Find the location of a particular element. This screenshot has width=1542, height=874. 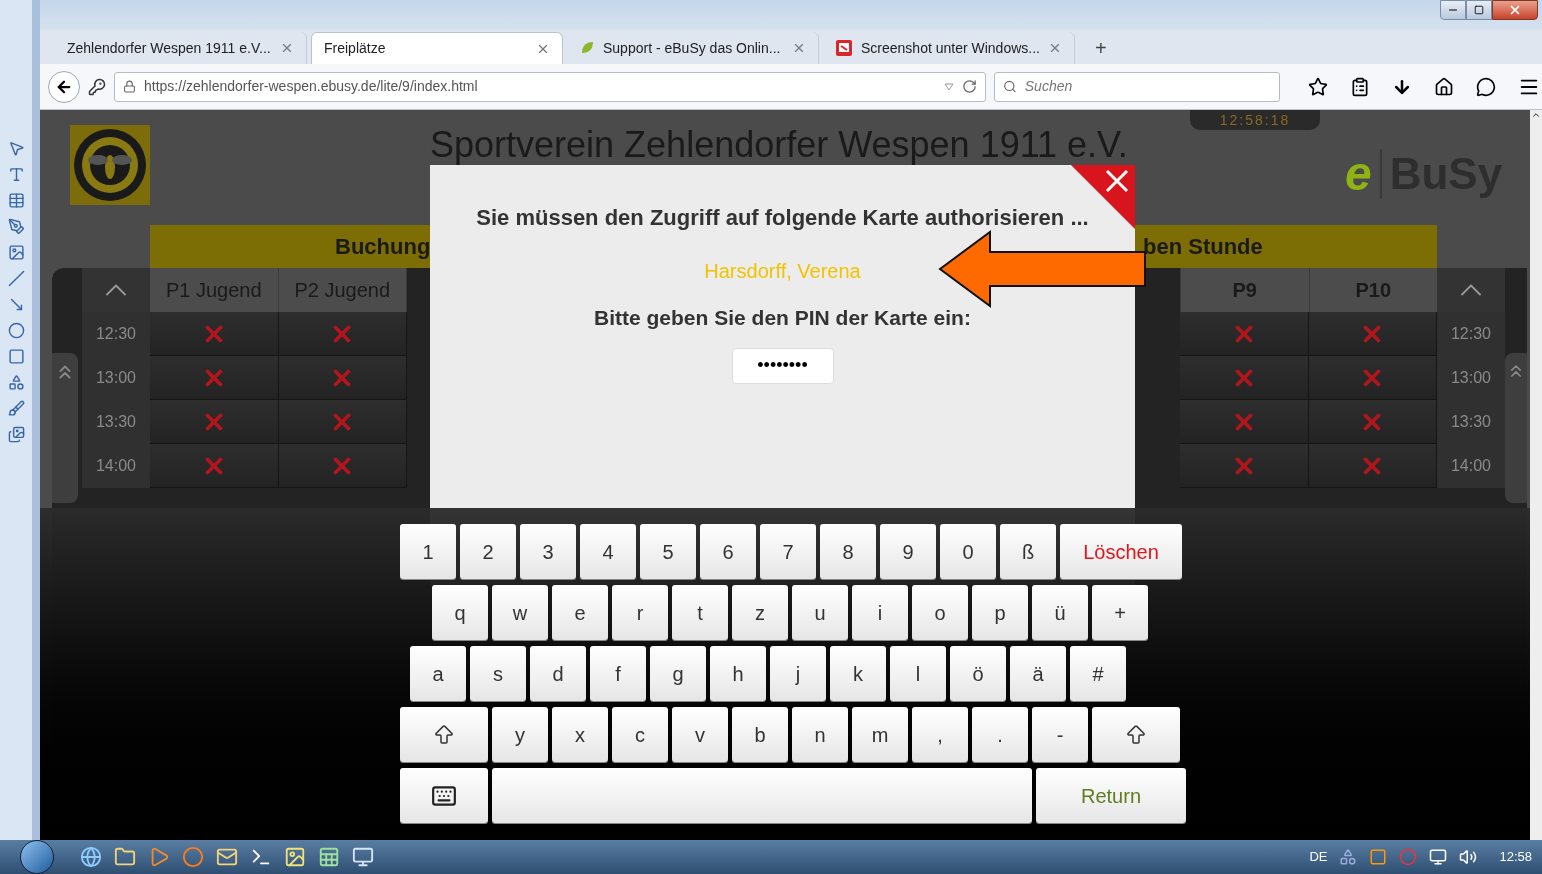

language-indicator: DE is located at coordinates (1318, 857).